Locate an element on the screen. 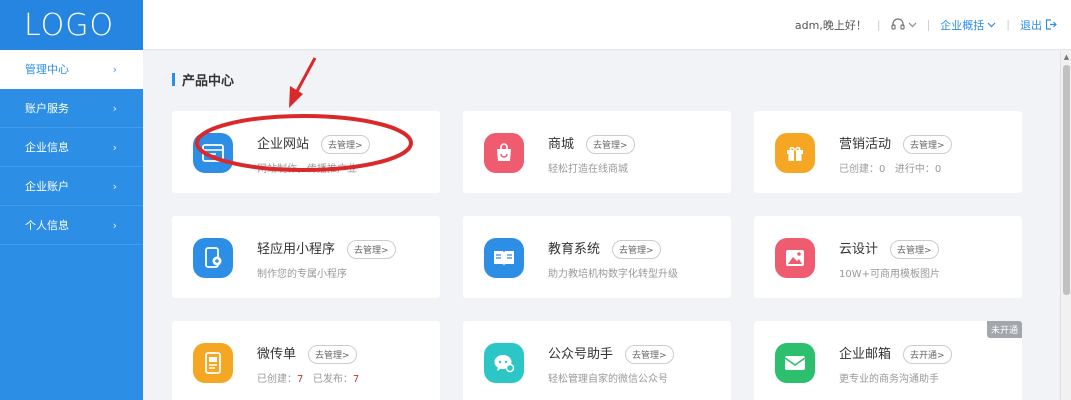 Image resolution: width=1071 pixels, height=400 pixels. gift-icon is located at coordinates (795, 153).